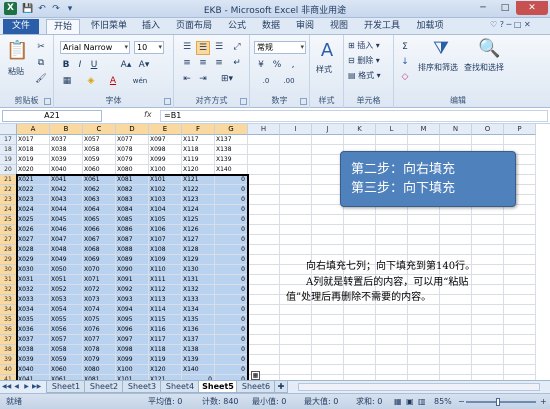  I want to click on row-header-31: 31, so click(8, 280).